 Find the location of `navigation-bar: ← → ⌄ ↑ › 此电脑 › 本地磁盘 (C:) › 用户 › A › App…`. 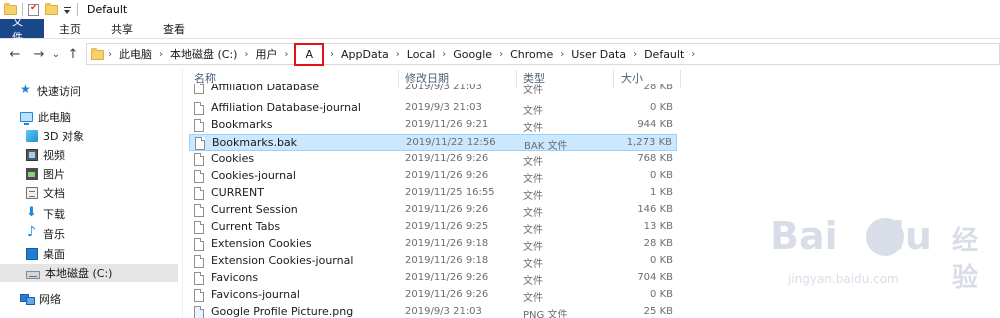

navigation-bar: ← → ⌄ ↑ › 此电脑 › 本地磁盘 (C:) › 用户 › A › App… is located at coordinates (500, 54).